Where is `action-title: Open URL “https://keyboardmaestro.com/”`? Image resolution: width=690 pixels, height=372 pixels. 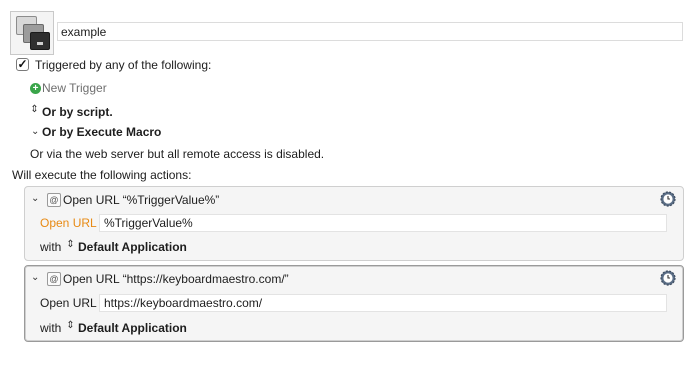 action-title: Open URL “https://keyboardmaestro.com/” is located at coordinates (176, 279).